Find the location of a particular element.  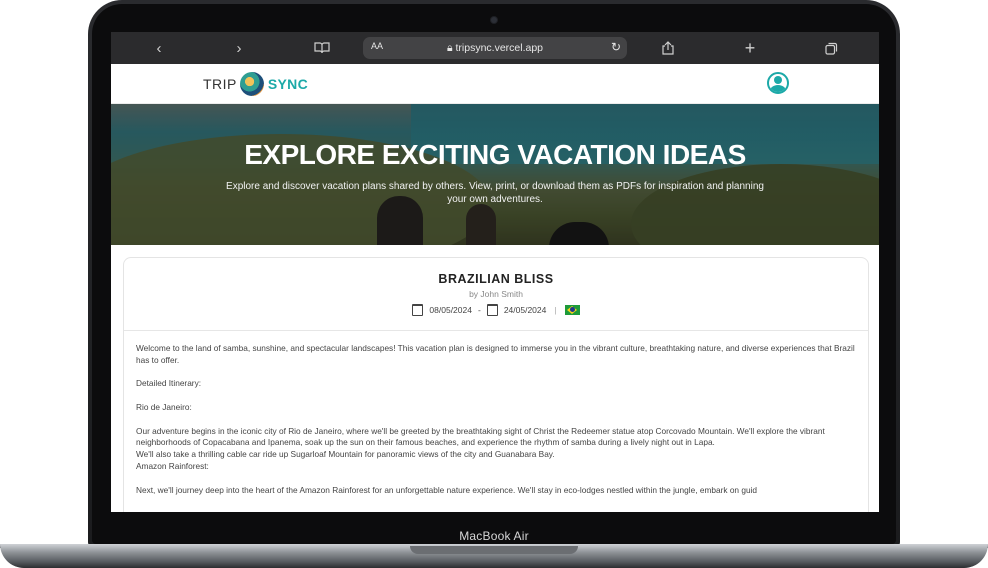

app-header: TRIP SYNC is located at coordinates (495, 84).